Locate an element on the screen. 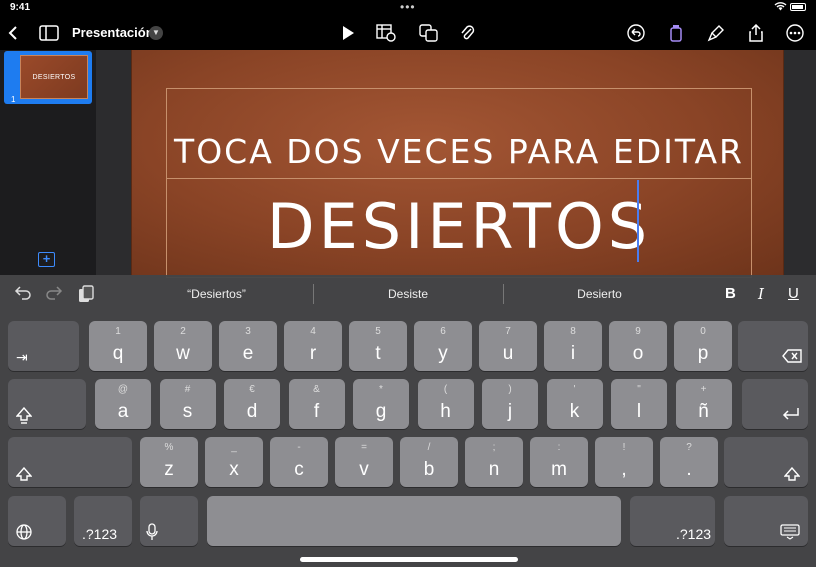 This screenshot has height=567, width=816. key-alt-label: * is located at coordinates (381, 389).